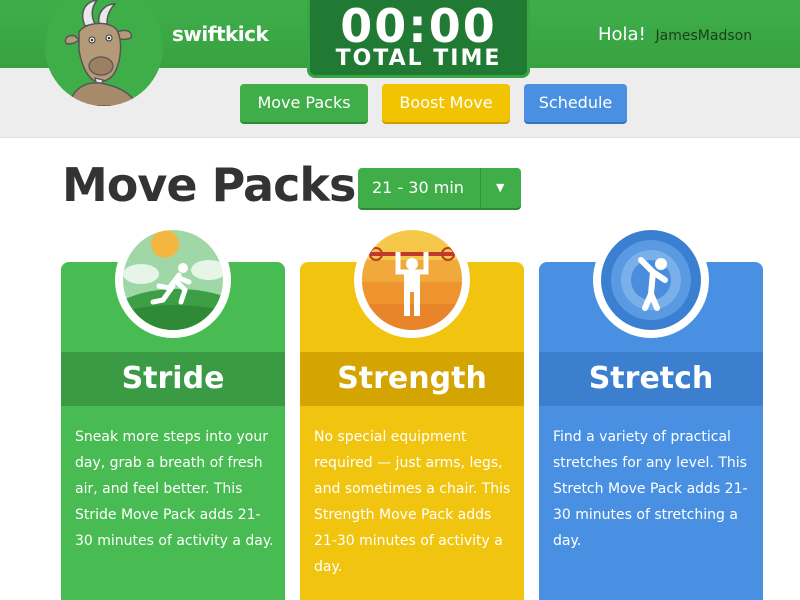  I want to click on card-title: Stretch, so click(651, 378).